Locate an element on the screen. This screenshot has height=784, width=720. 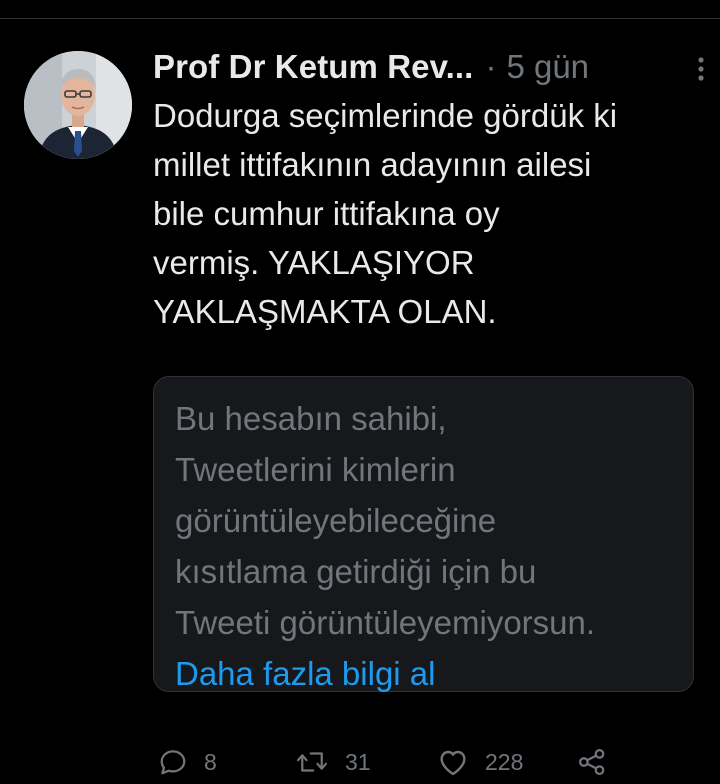
retweet-count: 31 is located at coordinates (358, 761).